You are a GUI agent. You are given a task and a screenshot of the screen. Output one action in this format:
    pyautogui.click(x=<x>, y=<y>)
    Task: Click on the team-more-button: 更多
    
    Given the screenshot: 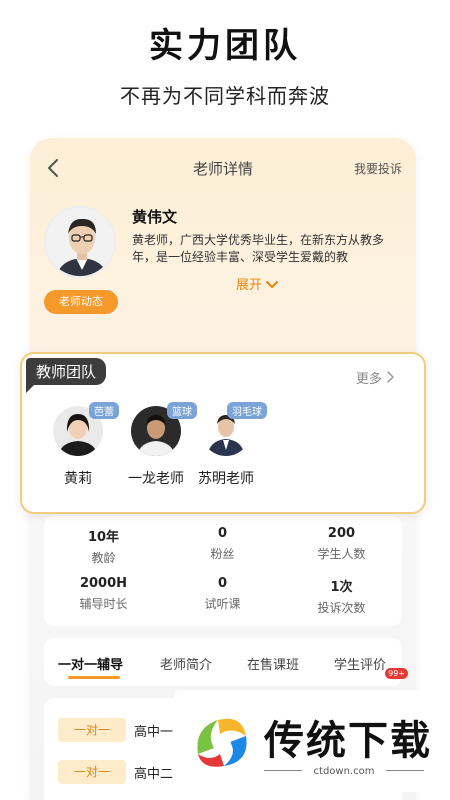 What is the action you would take?
    pyautogui.click(x=375, y=377)
    